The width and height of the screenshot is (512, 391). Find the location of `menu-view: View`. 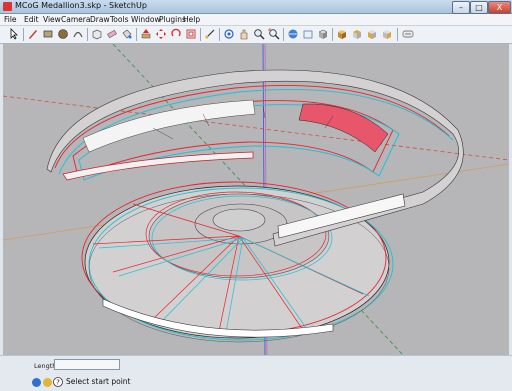

menu-view: View is located at coordinates (52, 19).